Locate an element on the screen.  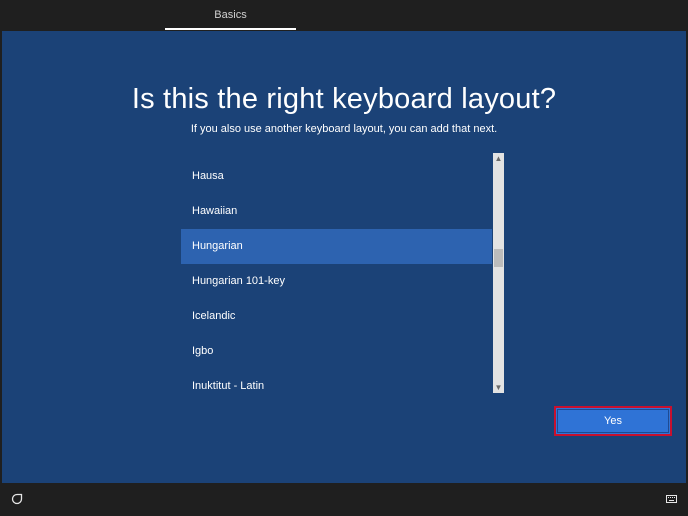
list-item-hausa: Hausa is located at coordinates (336, 176).